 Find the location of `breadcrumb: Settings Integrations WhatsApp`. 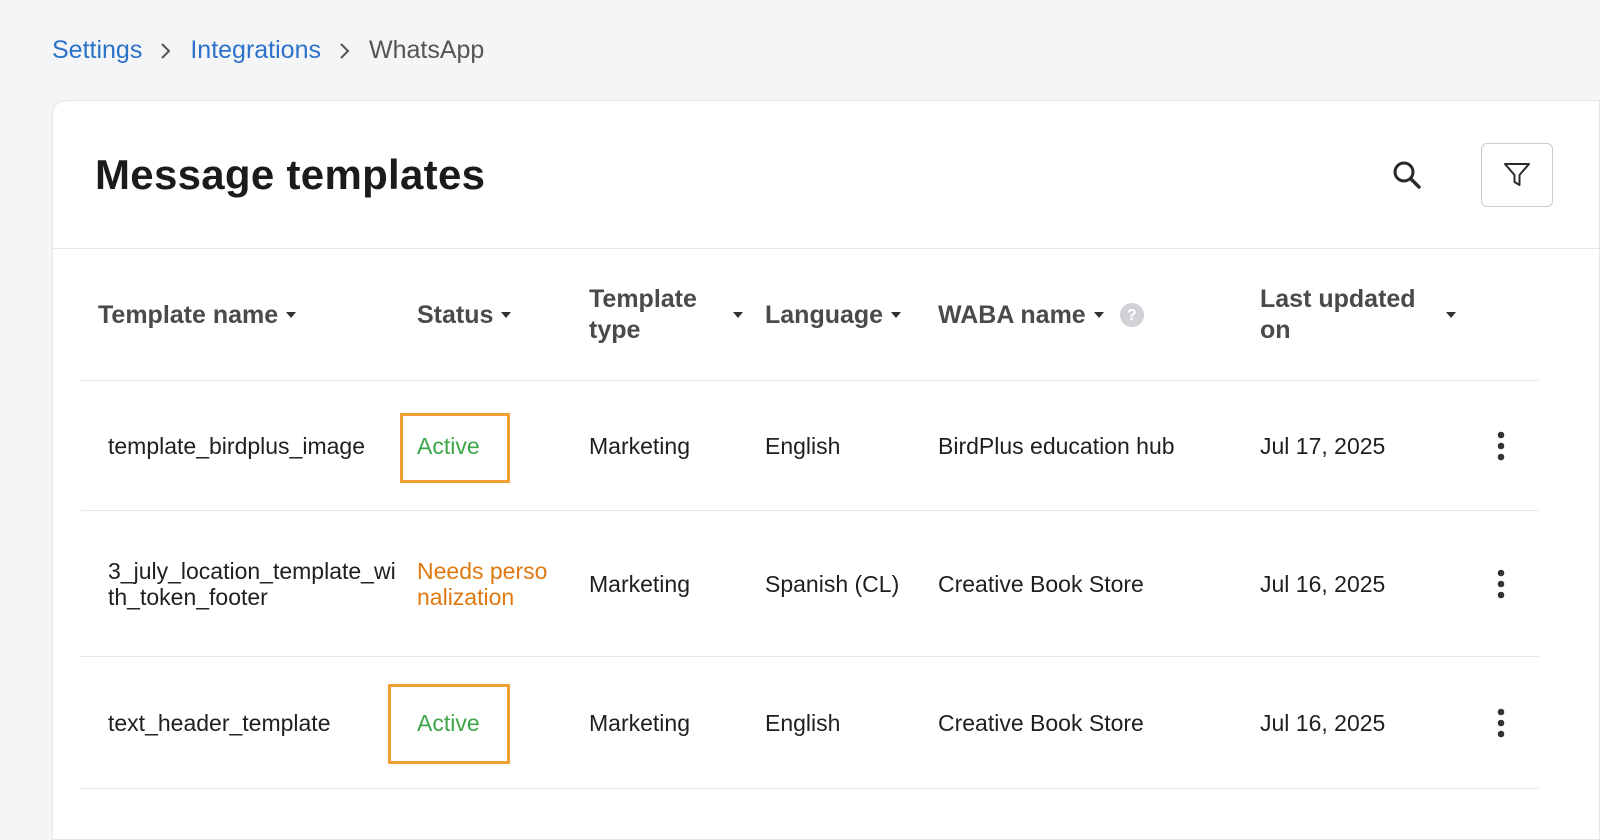

breadcrumb: Settings Integrations WhatsApp is located at coordinates (268, 50).